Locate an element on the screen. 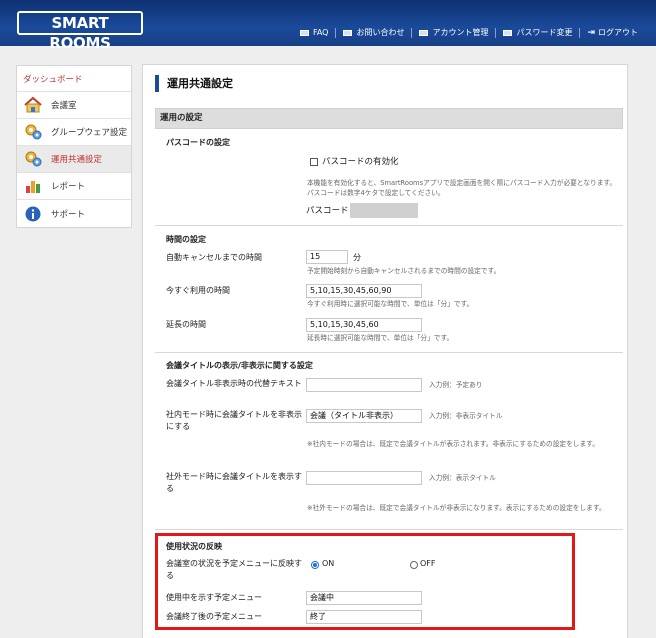 This screenshot has width=656, height=638. internal-input: 会議（タイトル非表示） is located at coordinates (364, 416).